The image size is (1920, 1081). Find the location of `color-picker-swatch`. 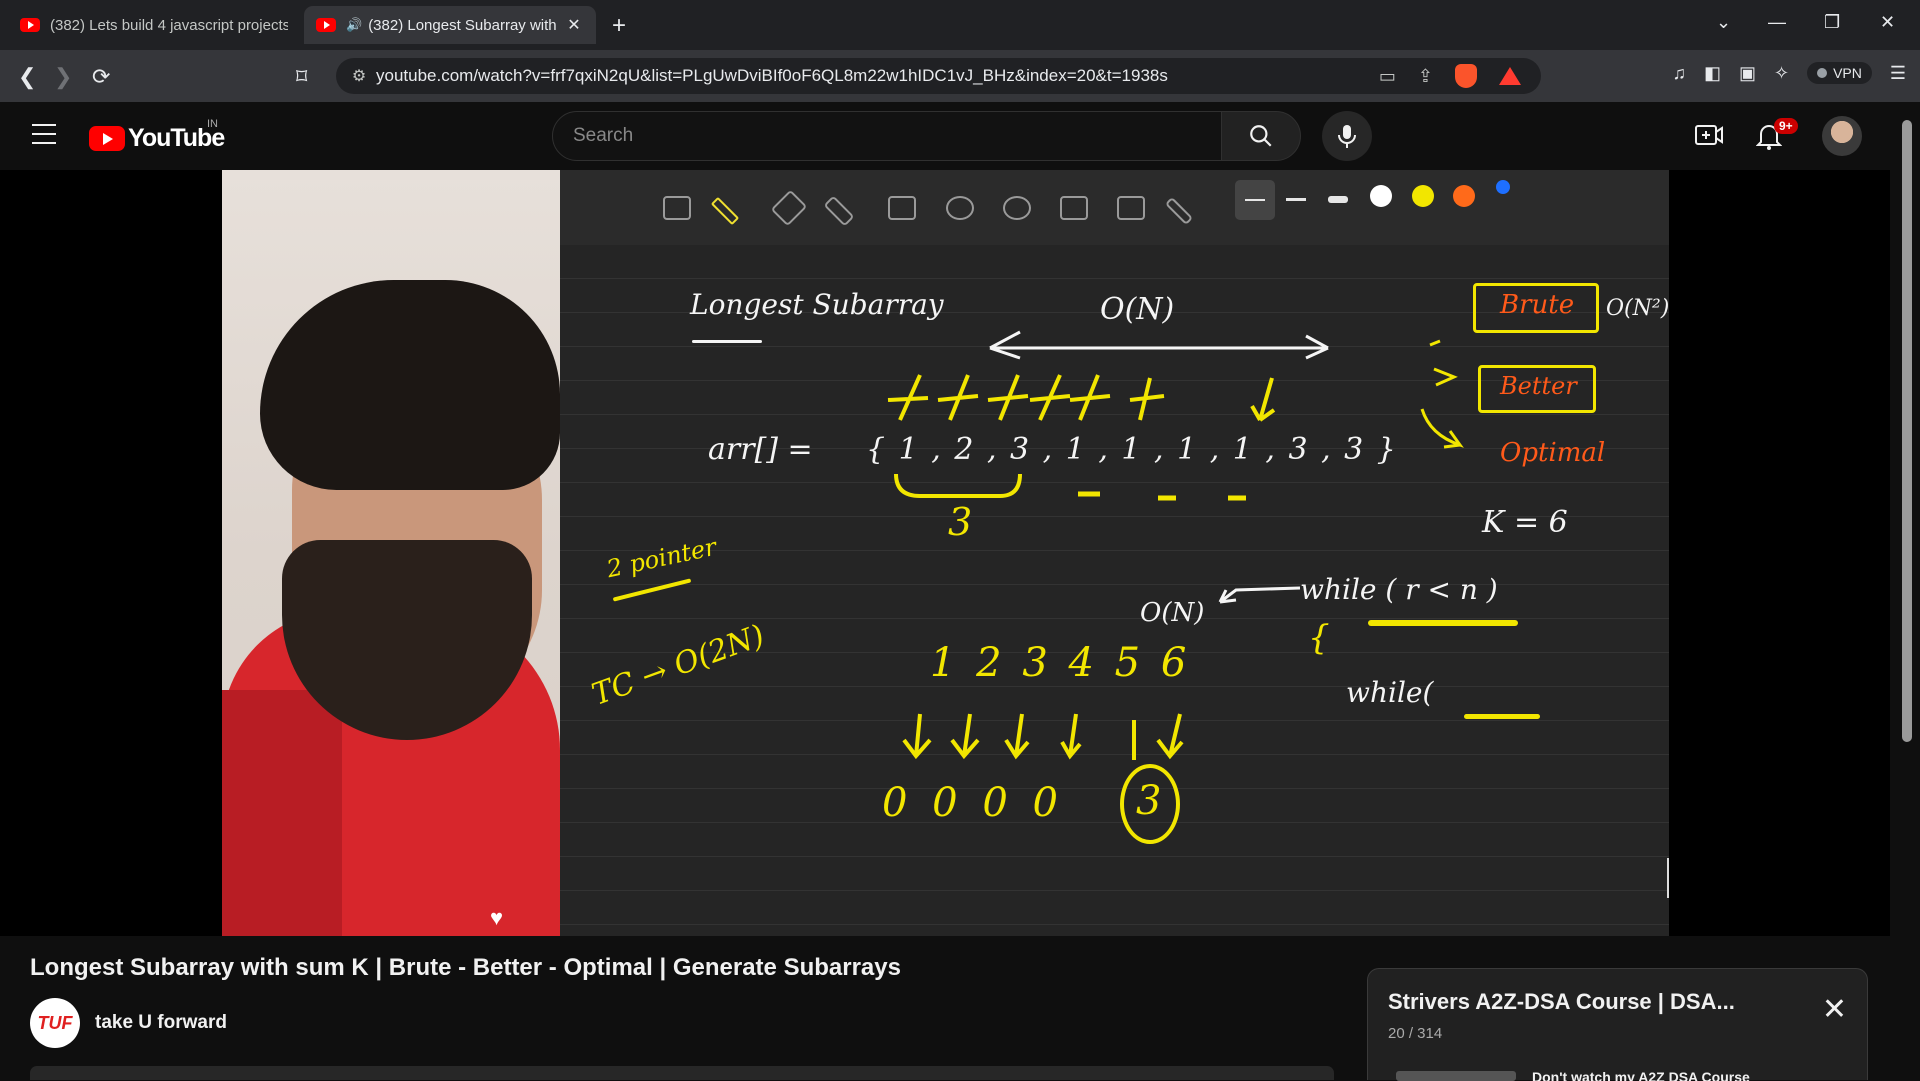

color-picker-swatch is located at coordinates (1503, 187).